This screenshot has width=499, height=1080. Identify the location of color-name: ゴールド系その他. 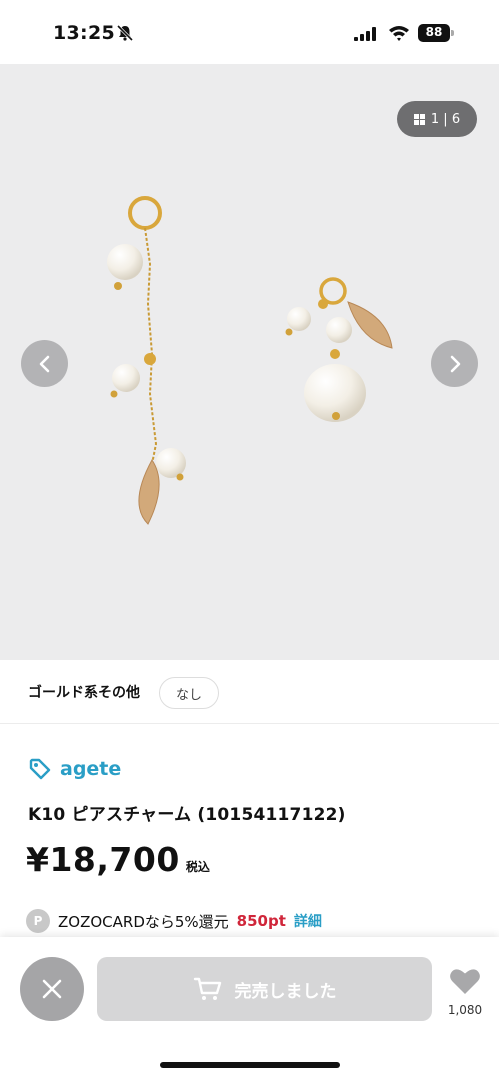
(84, 693).